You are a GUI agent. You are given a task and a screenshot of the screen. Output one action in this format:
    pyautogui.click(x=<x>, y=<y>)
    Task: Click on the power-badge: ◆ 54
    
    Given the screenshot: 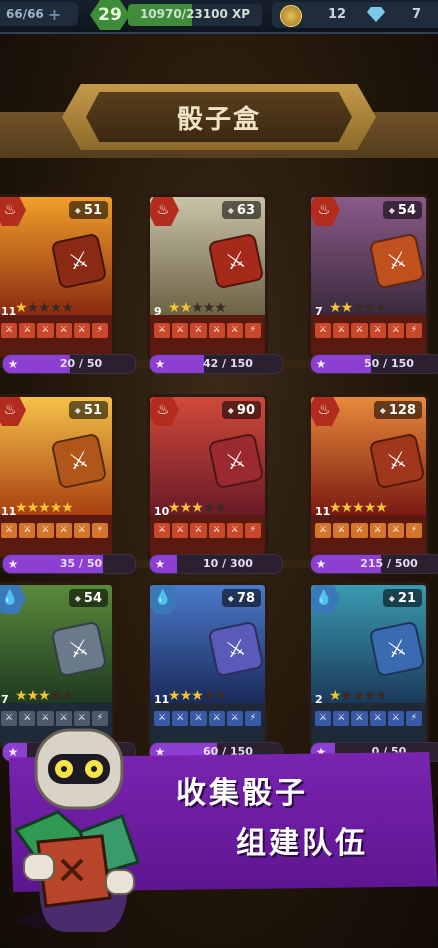 What is the action you would take?
    pyautogui.click(x=402, y=210)
    